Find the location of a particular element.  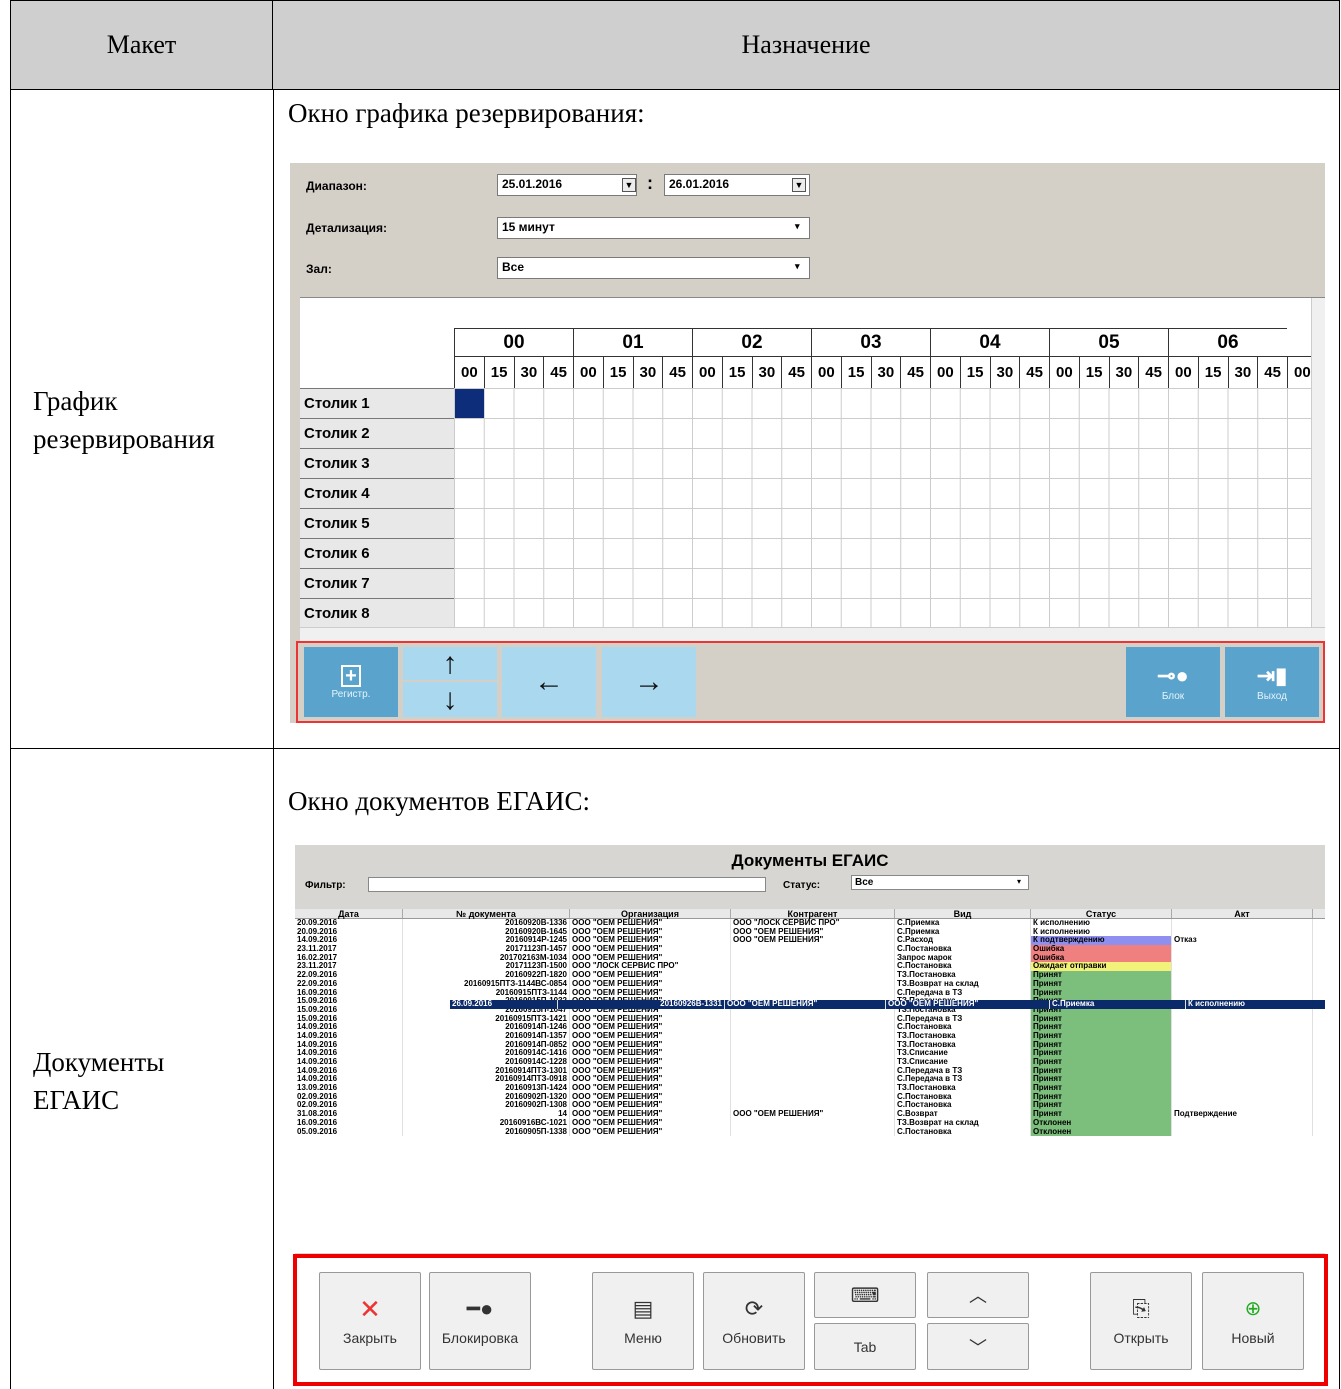

table-cell: С.Постановка is located at coordinates (963, 1027).